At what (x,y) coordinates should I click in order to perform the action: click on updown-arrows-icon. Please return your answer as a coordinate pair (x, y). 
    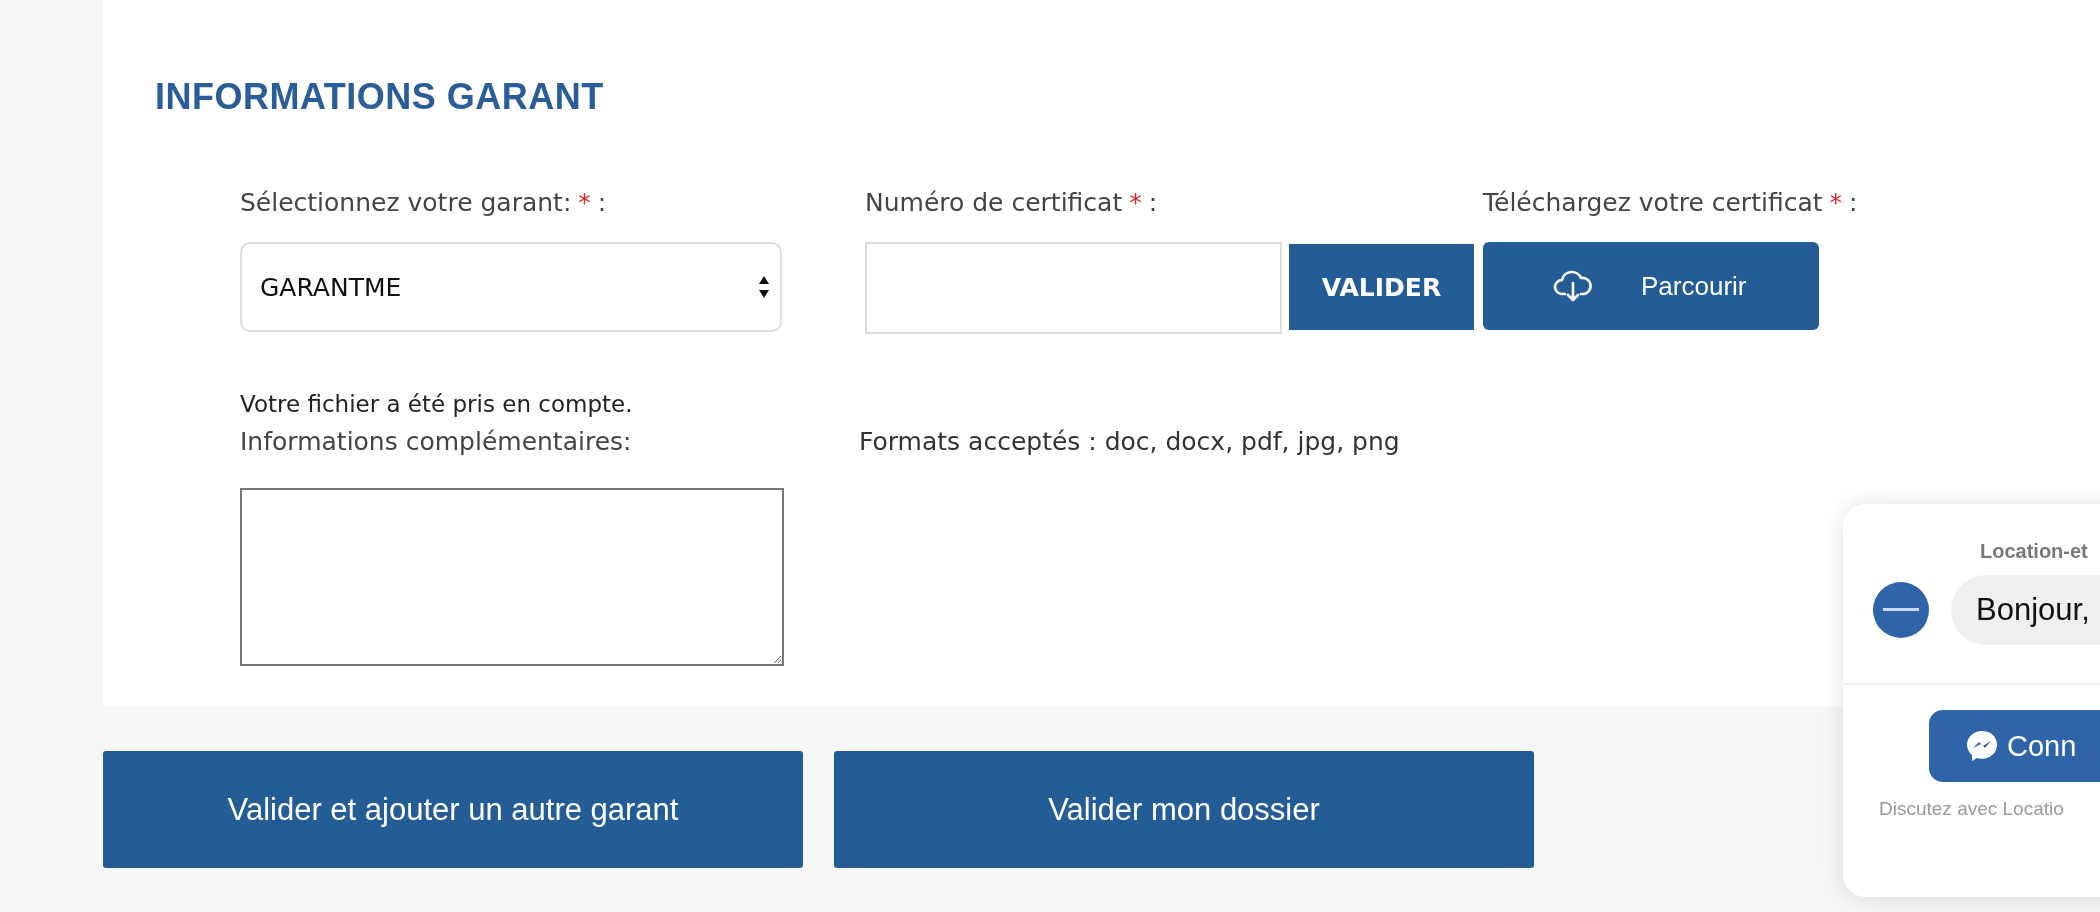
    Looking at the image, I should click on (764, 287).